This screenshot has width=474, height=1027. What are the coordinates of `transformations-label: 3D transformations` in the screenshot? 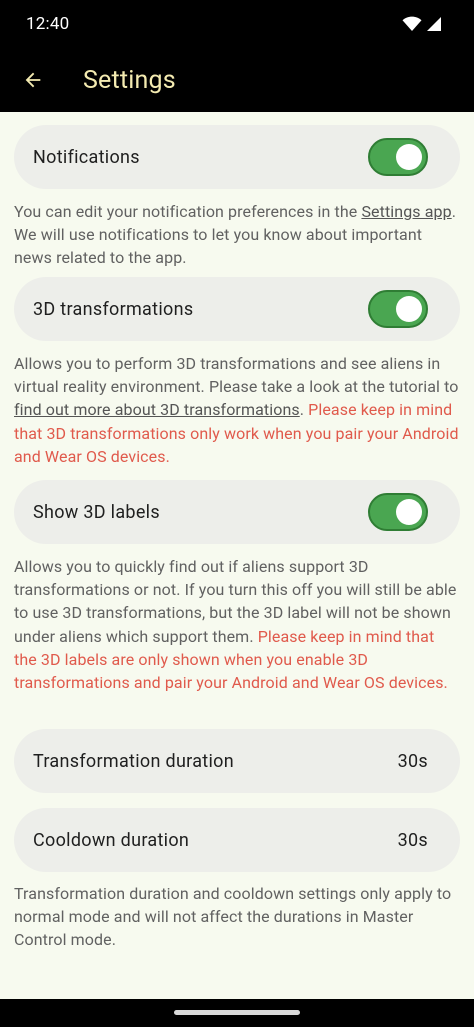 It's located at (113, 309).